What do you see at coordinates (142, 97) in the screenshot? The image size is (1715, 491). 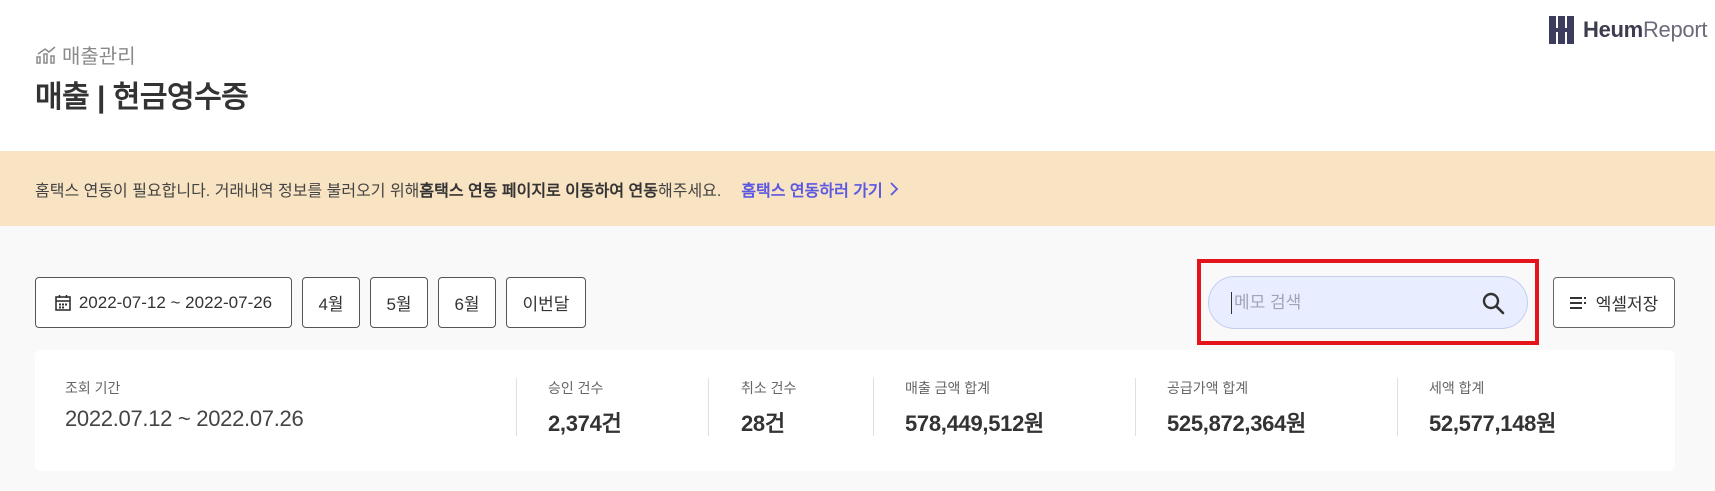 I see `page-title: 매출 | 현금영수증` at bounding box center [142, 97].